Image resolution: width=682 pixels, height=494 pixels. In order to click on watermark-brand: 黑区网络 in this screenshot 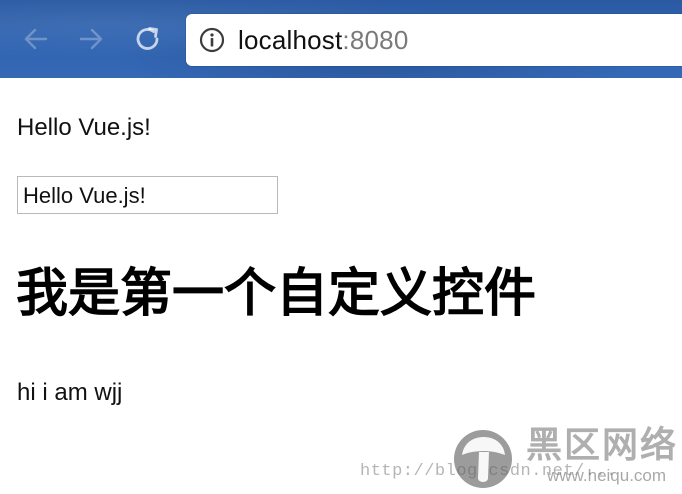, I will do `click(602, 445)`.